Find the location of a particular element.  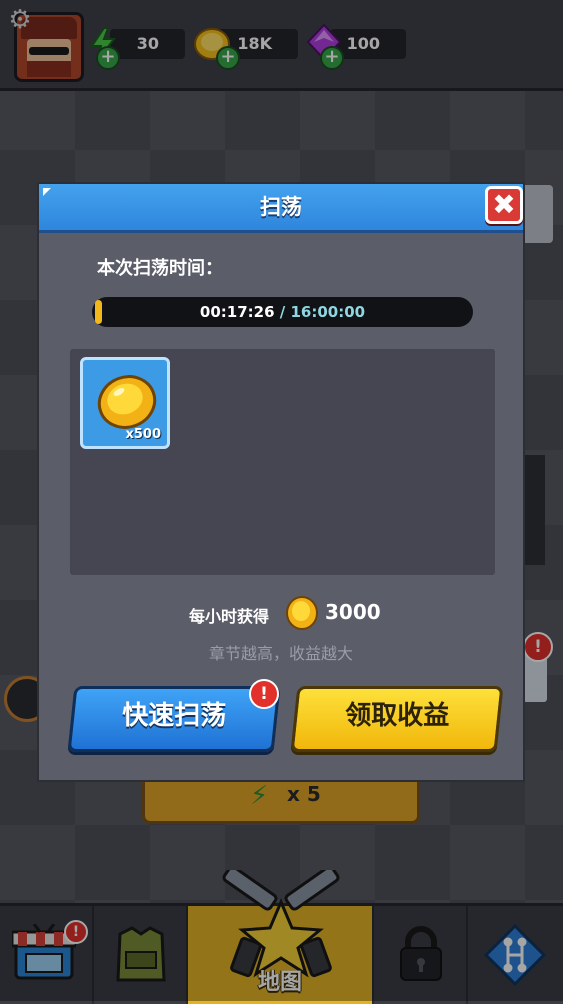

progress-total: 16:00:00 is located at coordinates (328, 312).